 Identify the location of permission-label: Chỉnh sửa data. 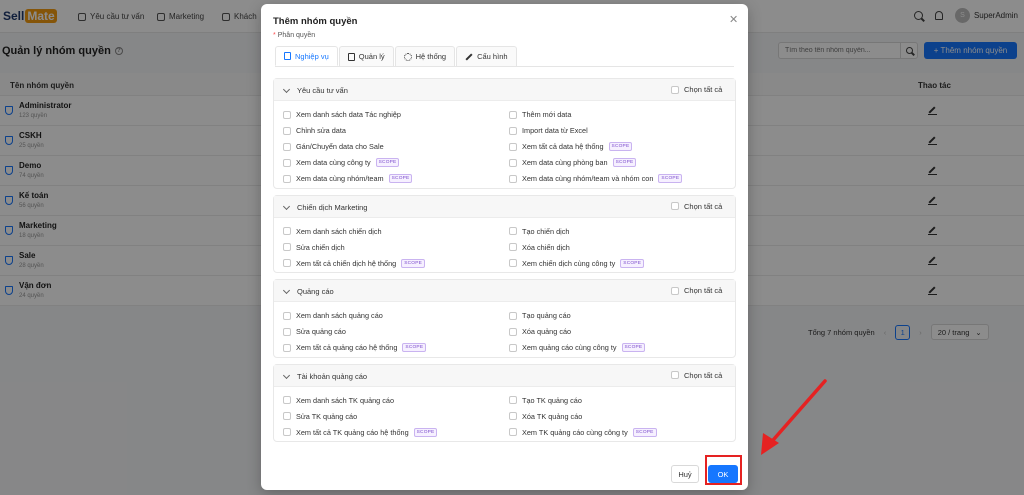
(321, 131).